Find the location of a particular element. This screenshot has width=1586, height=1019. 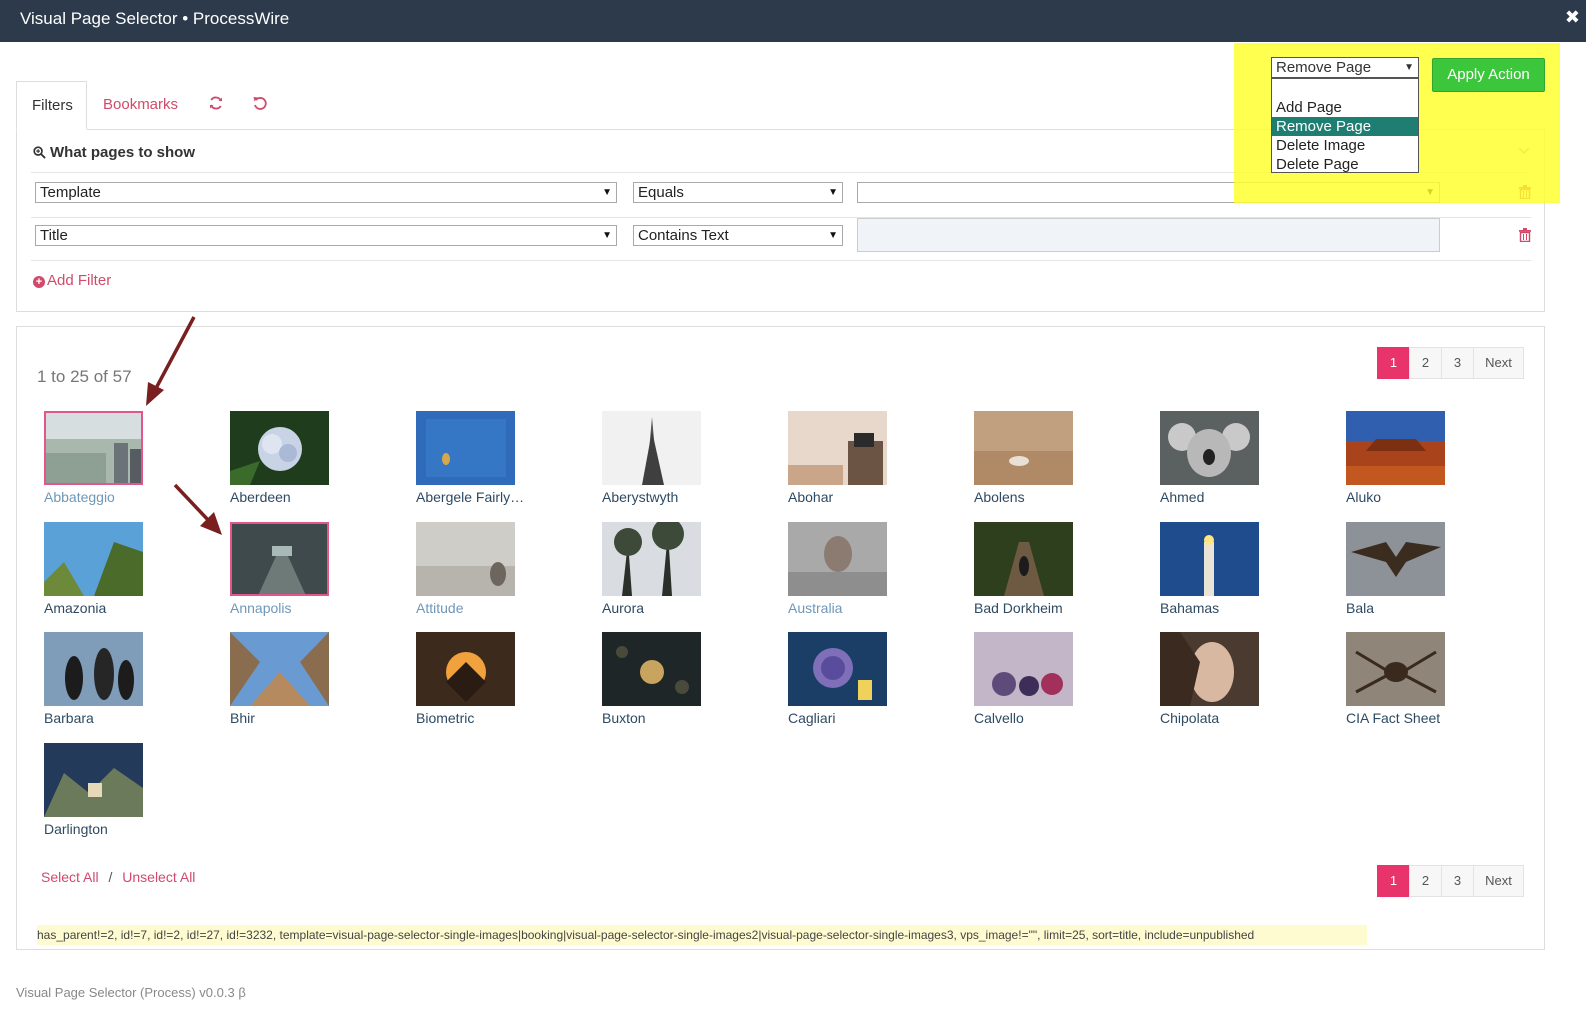

filter-operator-value: Equals is located at coordinates (661, 192).